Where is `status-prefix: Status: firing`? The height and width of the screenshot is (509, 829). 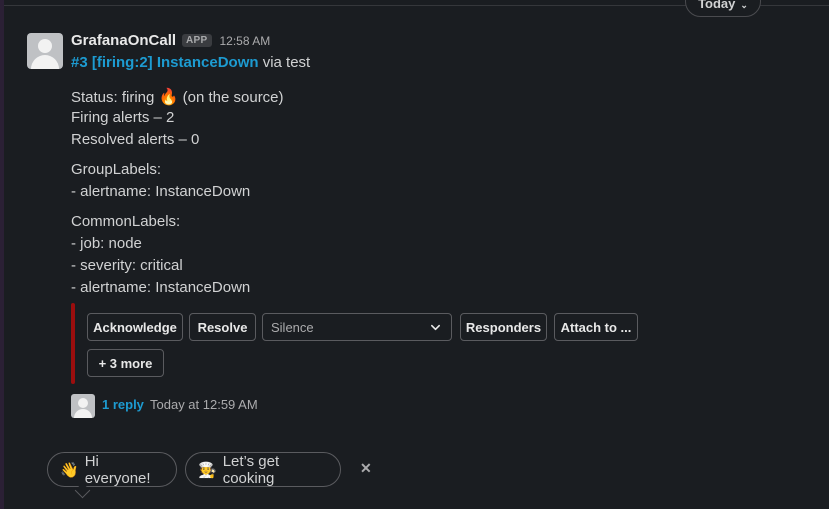 status-prefix: Status: firing is located at coordinates (115, 97).